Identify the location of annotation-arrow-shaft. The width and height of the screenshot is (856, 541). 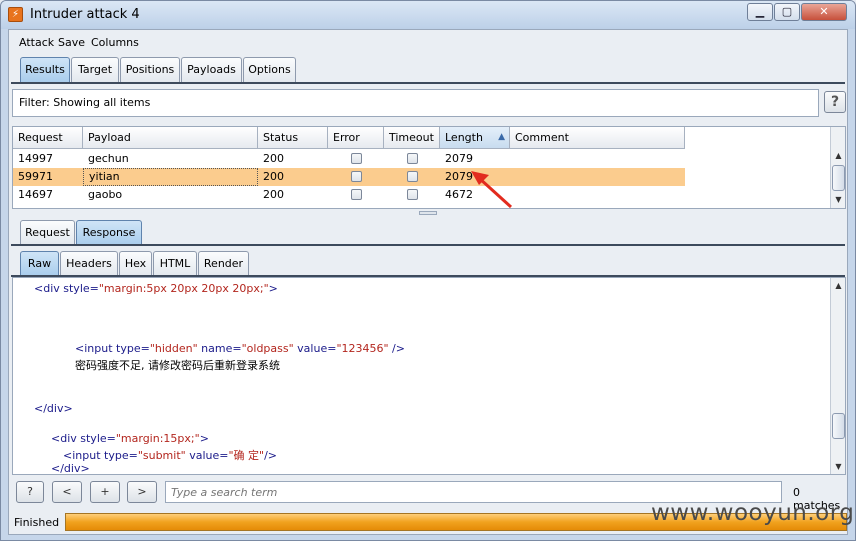
(495, 192).